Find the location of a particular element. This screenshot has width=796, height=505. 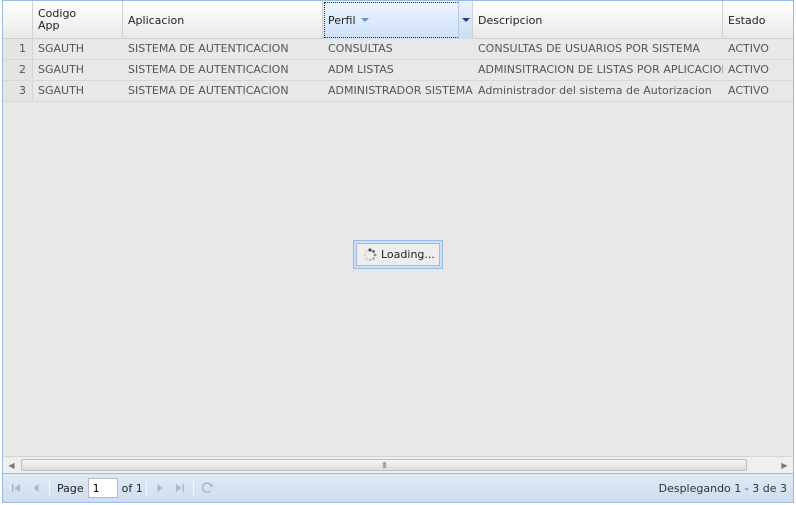

chevron-down-icon is located at coordinates (465, 20).